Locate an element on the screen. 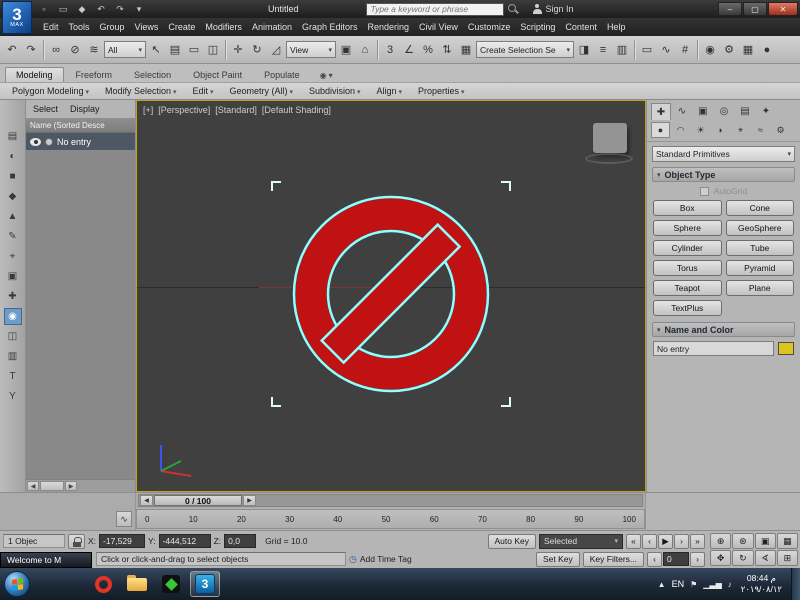  frame-spin-left-icon: ‹ is located at coordinates (654, 559).